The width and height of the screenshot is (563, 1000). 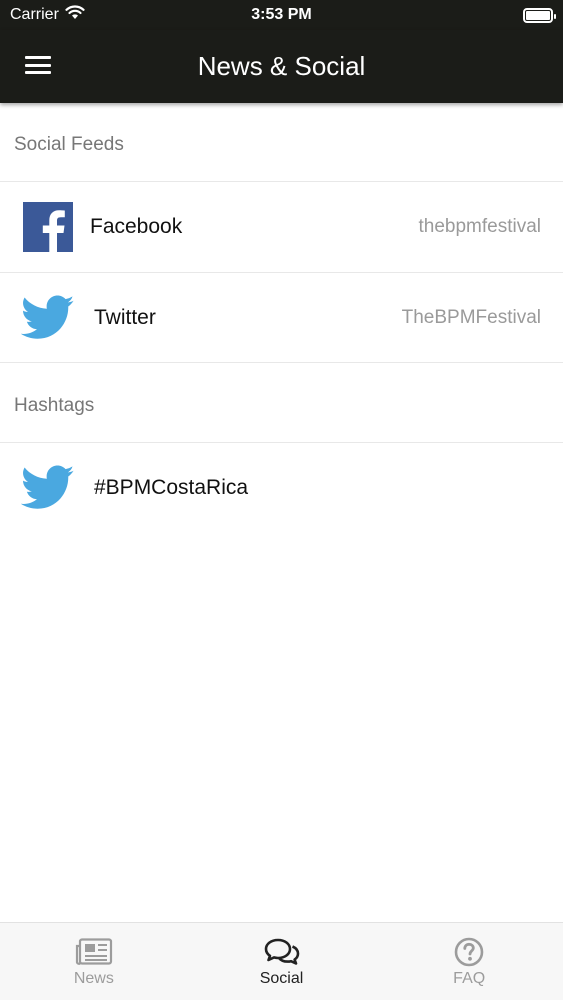 What do you see at coordinates (125, 317) in the screenshot?
I see `twitter-label: Twitter` at bounding box center [125, 317].